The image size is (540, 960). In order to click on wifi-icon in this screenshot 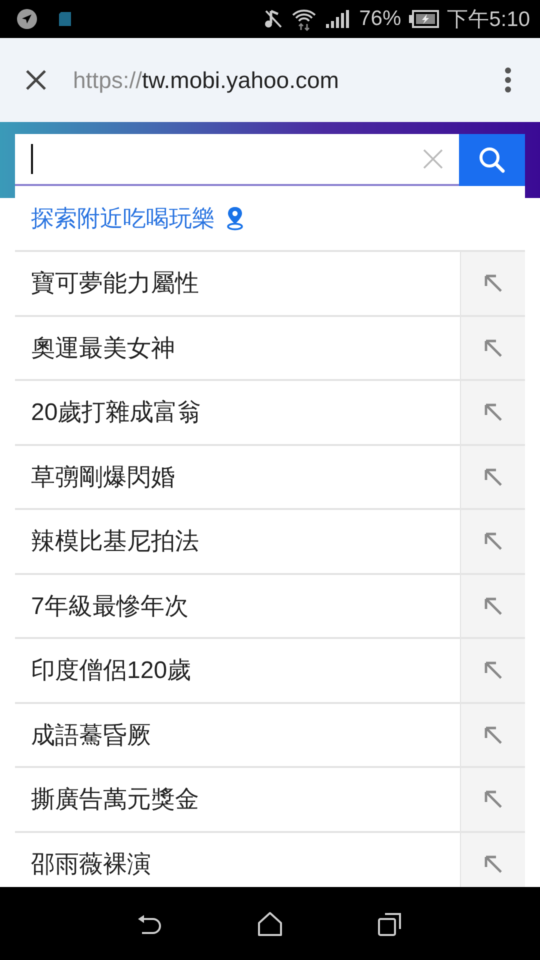, I will do `click(304, 19)`.